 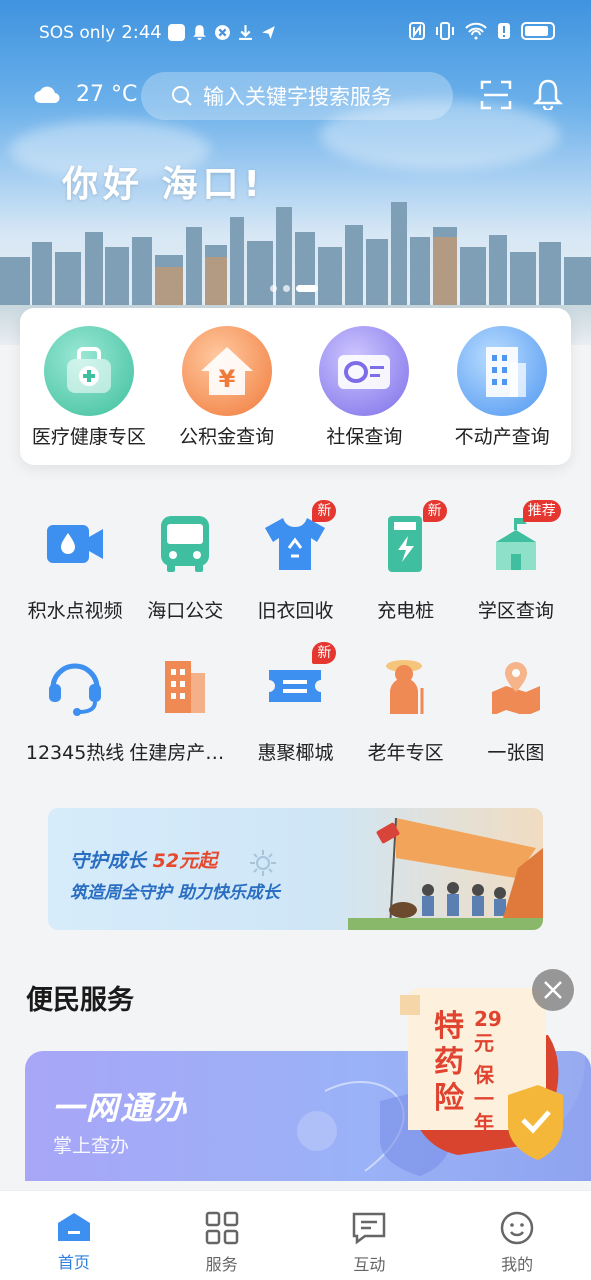 What do you see at coordinates (295, 571) in the screenshot?
I see `grid-item-clothes-recycle: 新 旧衣回收` at bounding box center [295, 571].